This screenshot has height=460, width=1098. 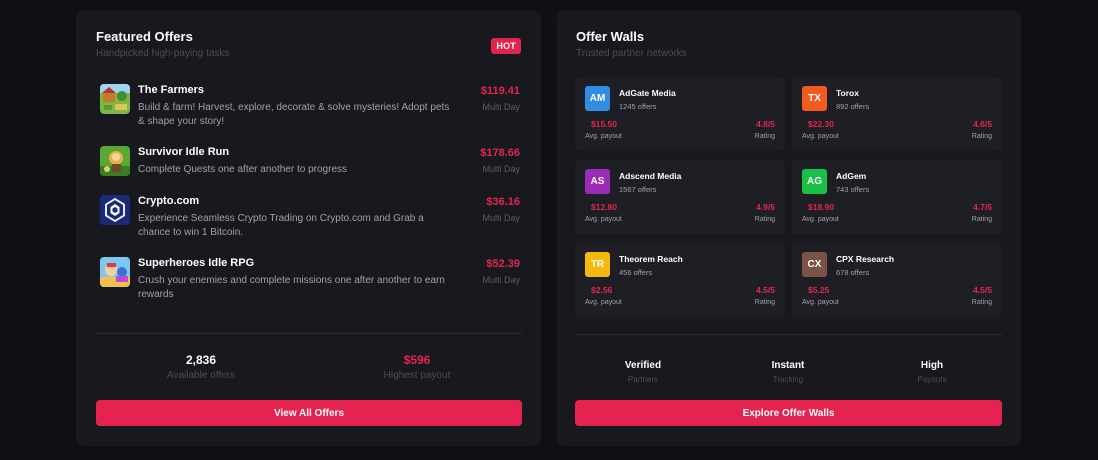 I want to click on wall-offer-count: 456 offers, so click(x=636, y=272).